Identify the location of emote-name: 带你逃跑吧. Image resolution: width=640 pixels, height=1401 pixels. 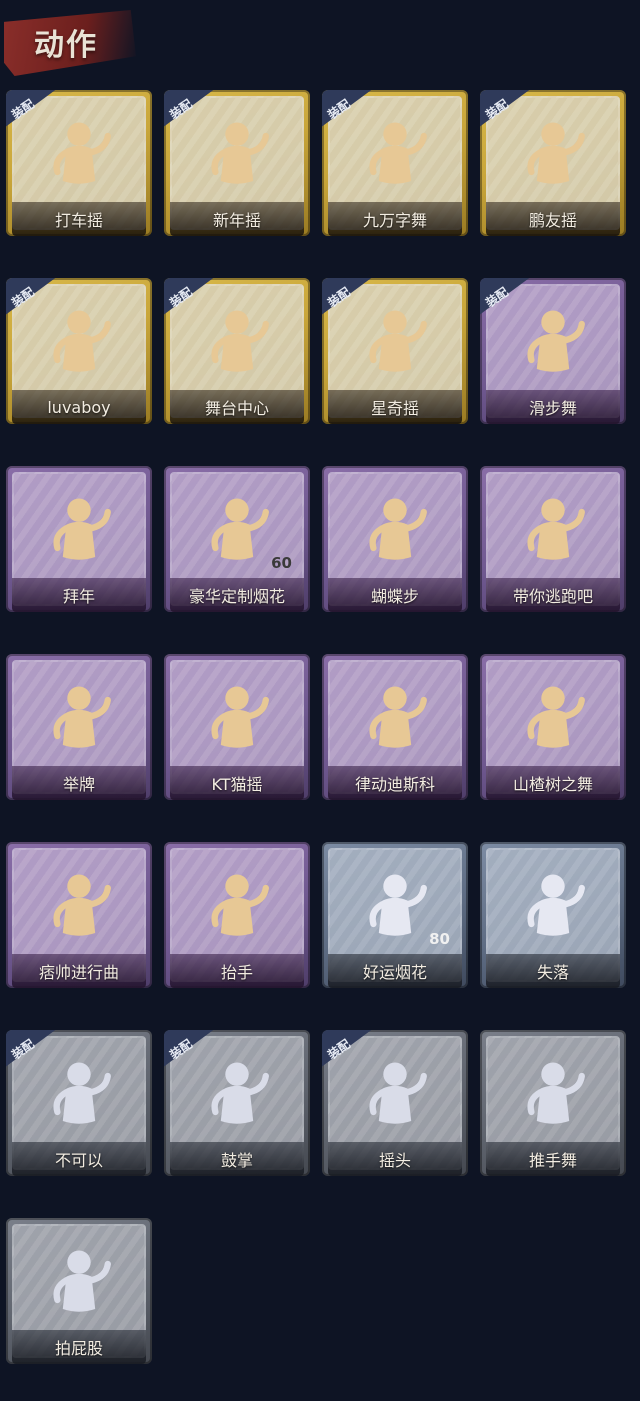
(552, 596).